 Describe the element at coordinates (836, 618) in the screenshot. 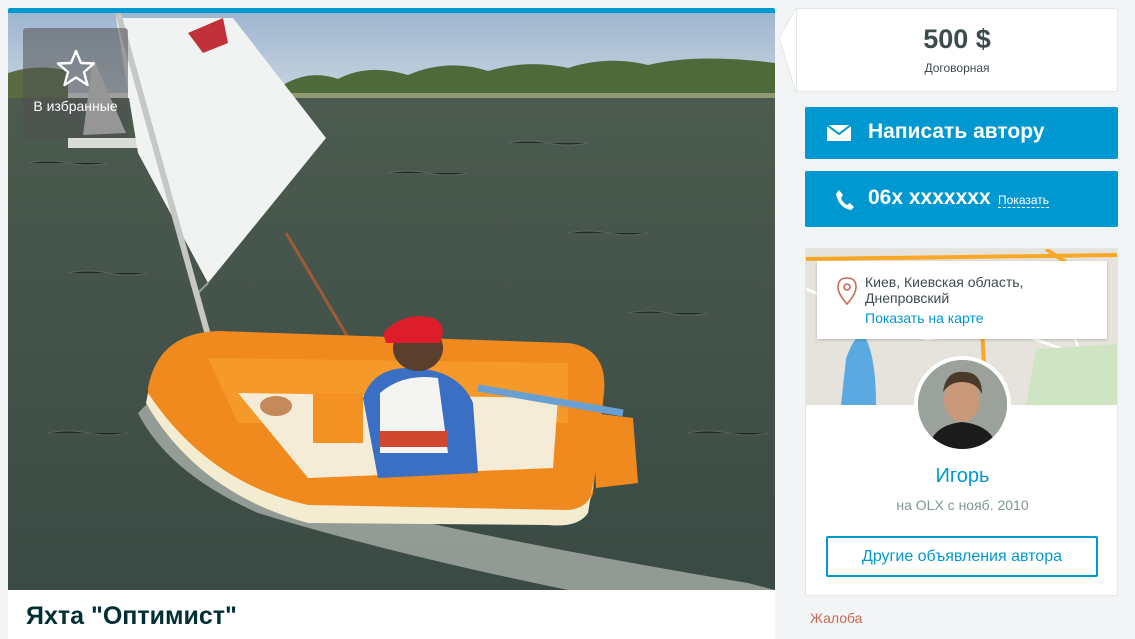

I see `complain-link: Жалоба` at that location.